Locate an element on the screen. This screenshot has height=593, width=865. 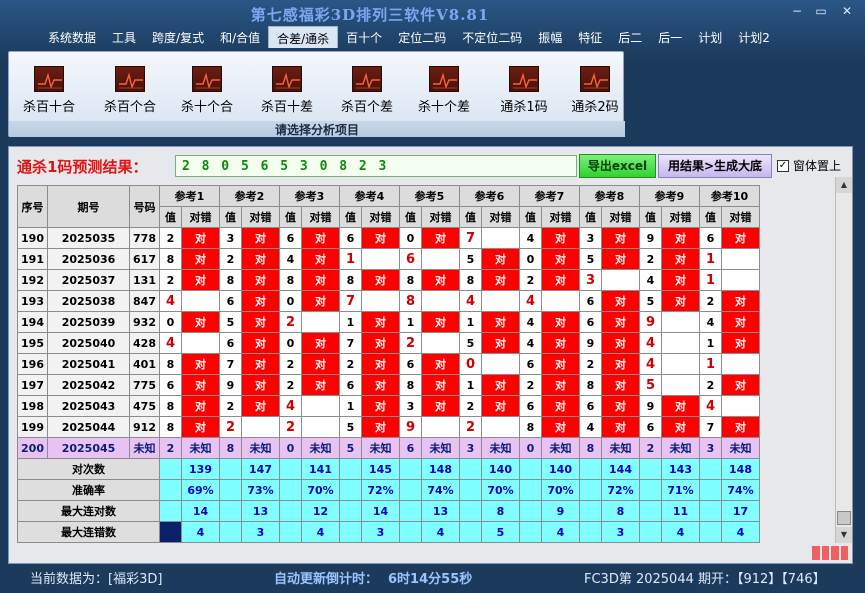
scroll-down-icon: ▼ is located at coordinates (844, 535).